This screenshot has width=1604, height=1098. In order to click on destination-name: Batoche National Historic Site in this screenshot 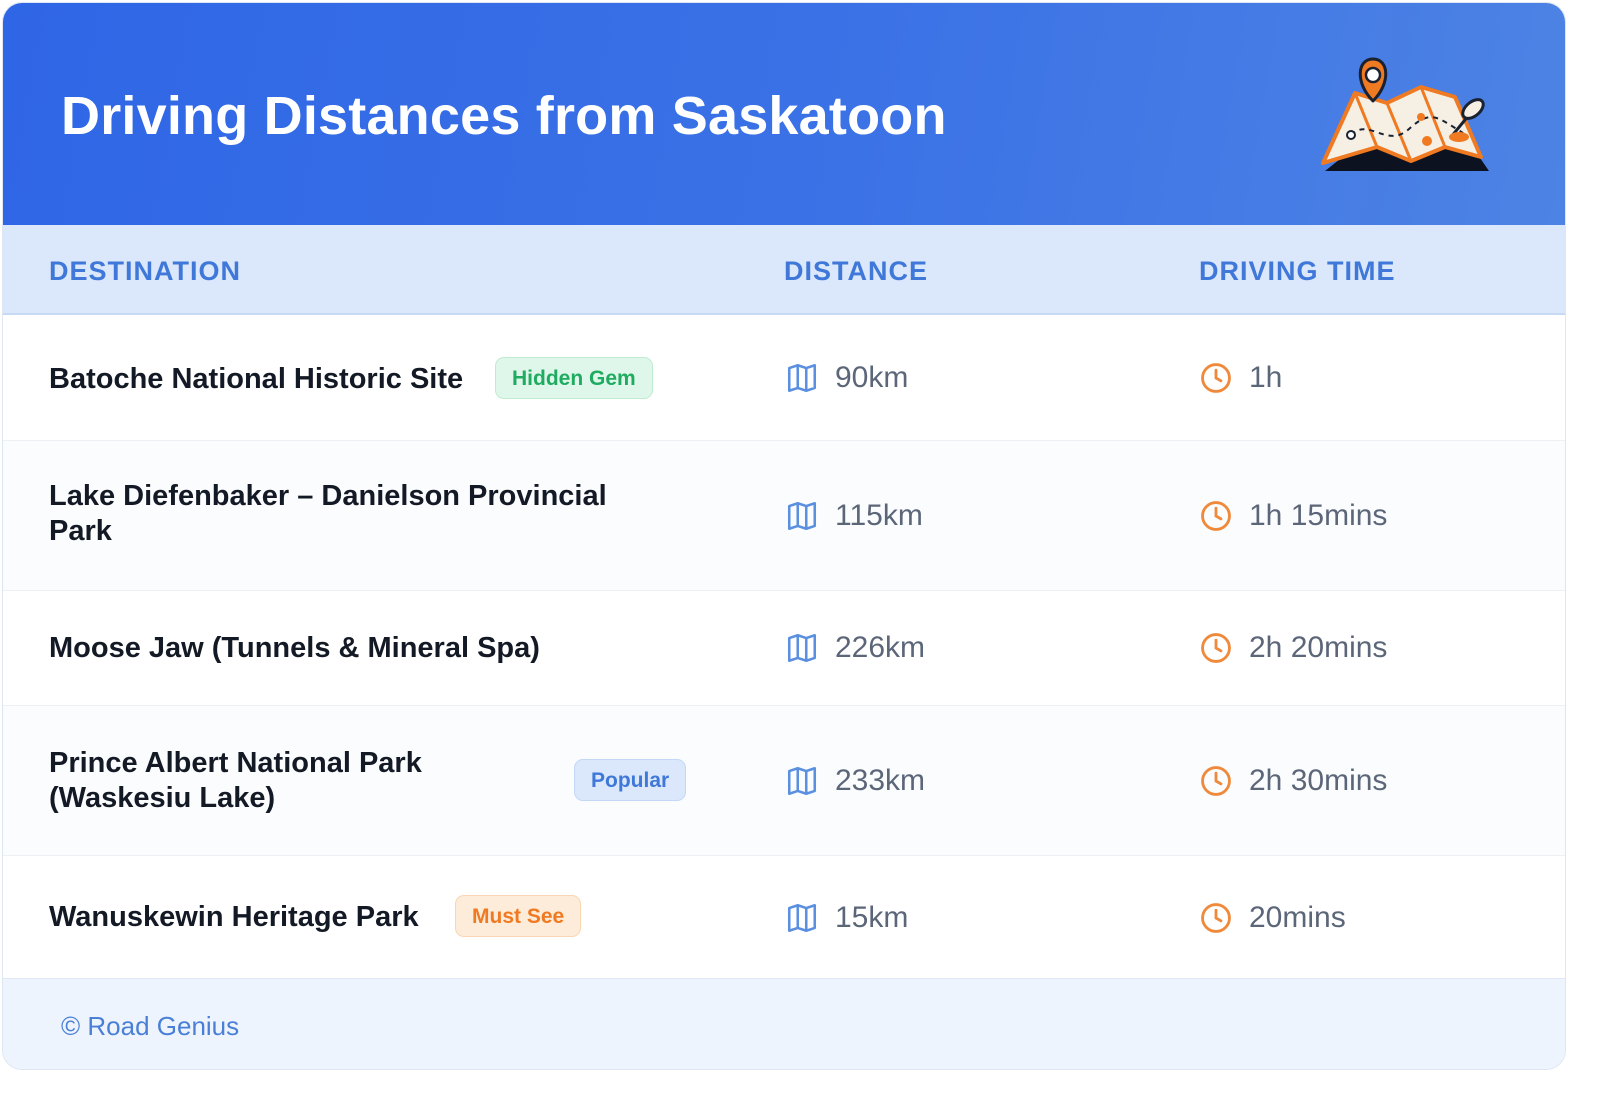, I will do `click(256, 379)`.